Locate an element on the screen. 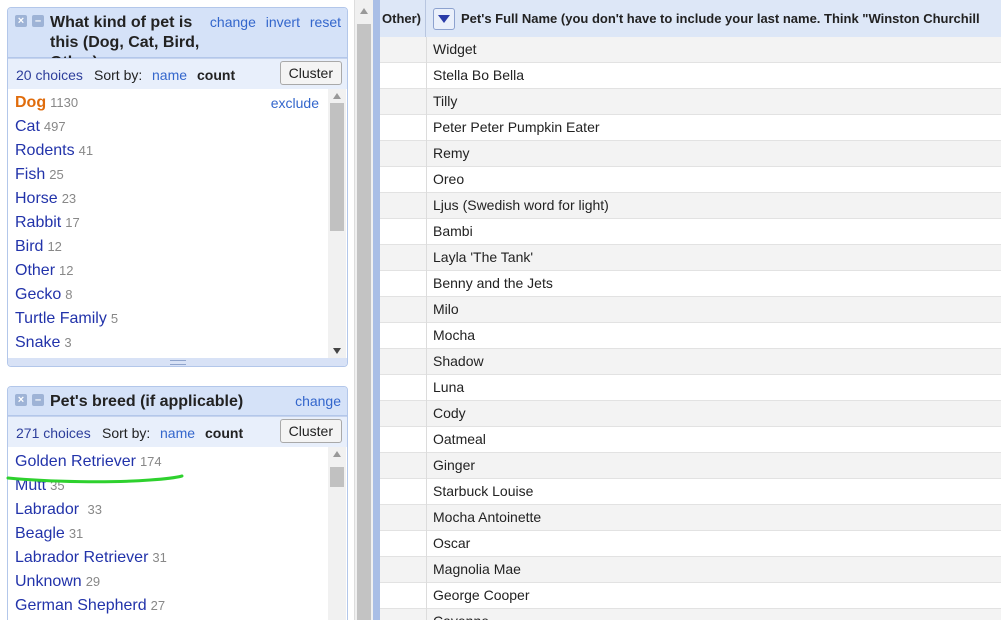 The image size is (1001, 620). table-cell-pet-name: Starbuck Louise is located at coordinates (483, 491).